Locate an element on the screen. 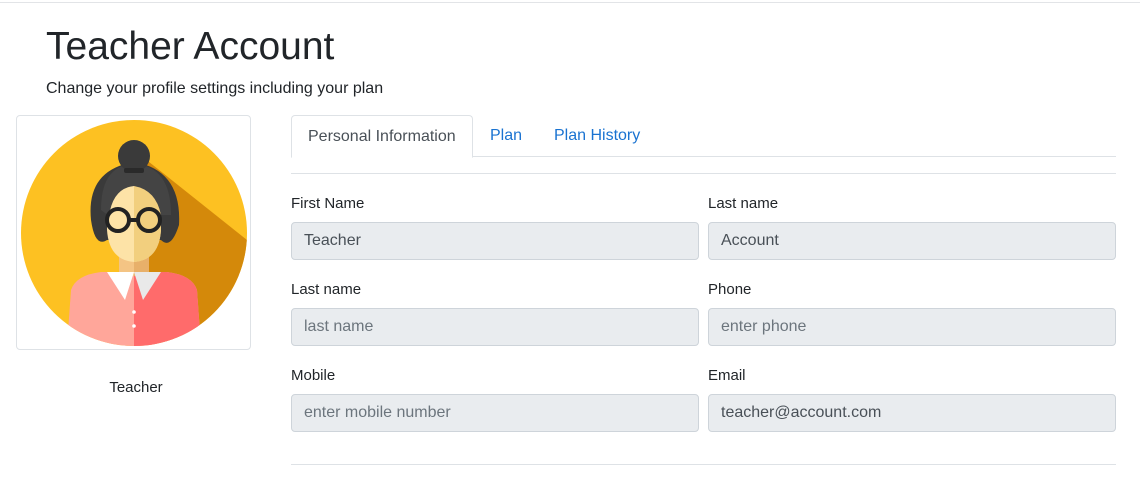 The image size is (1140, 487). page-title: Teacher Account is located at coordinates (190, 46).